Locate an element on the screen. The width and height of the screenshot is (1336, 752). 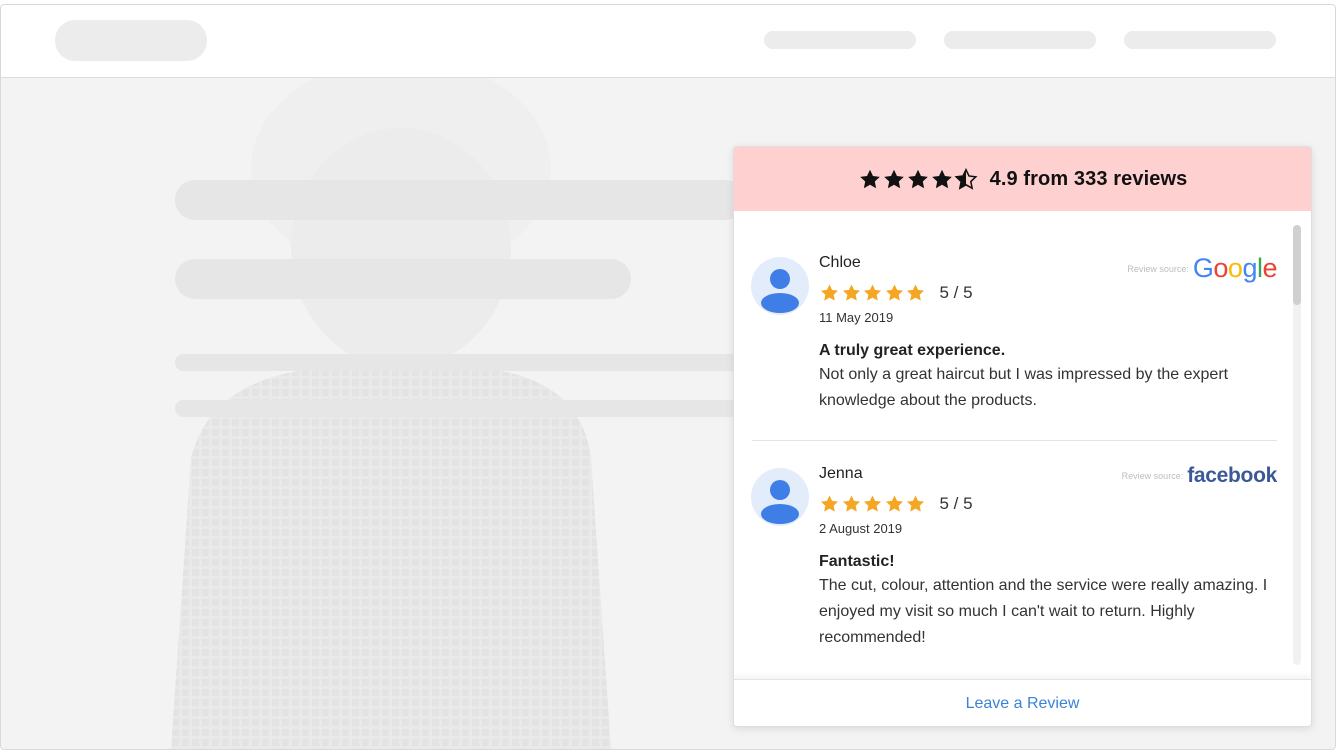
reviews-summary-header: 4.9 from 333 reviews is located at coordinates (1022, 179).